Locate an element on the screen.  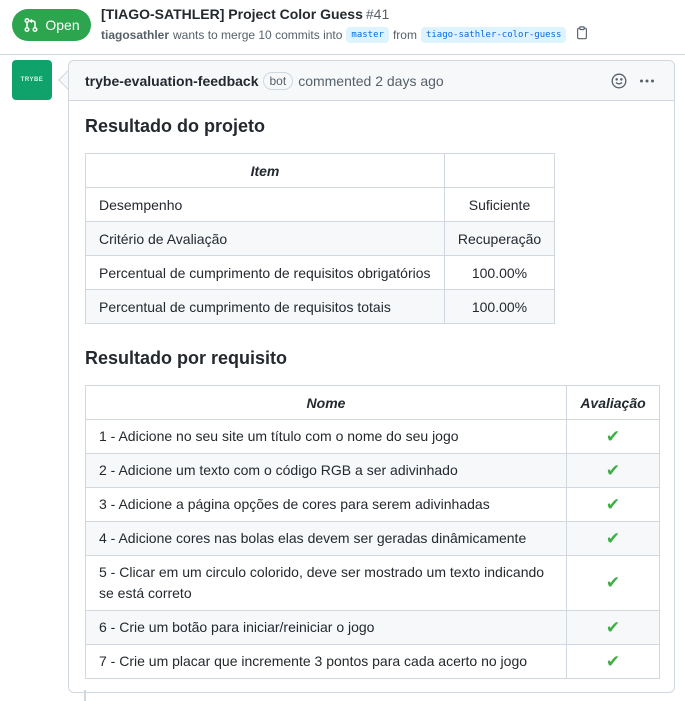
column-header-value is located at coordinates (499, 170).